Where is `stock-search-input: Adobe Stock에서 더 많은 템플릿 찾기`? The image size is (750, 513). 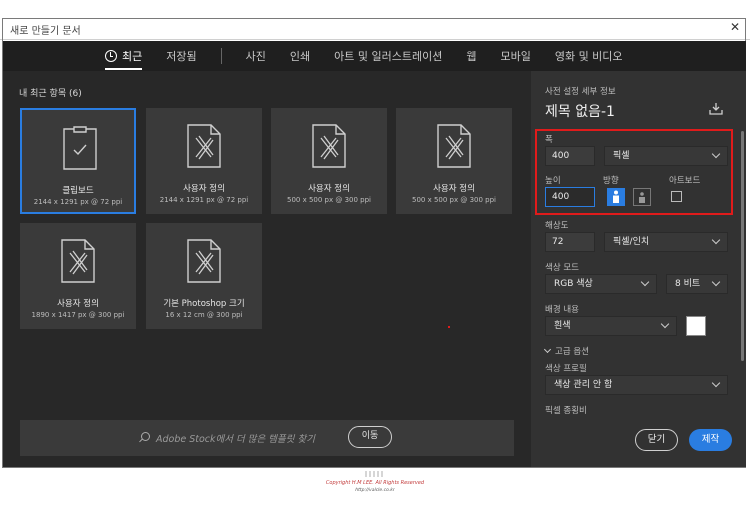
stock-search-input: Adobe Stock에서 더 많은 템플릿 찾기 is located at coordinates (235, 438).